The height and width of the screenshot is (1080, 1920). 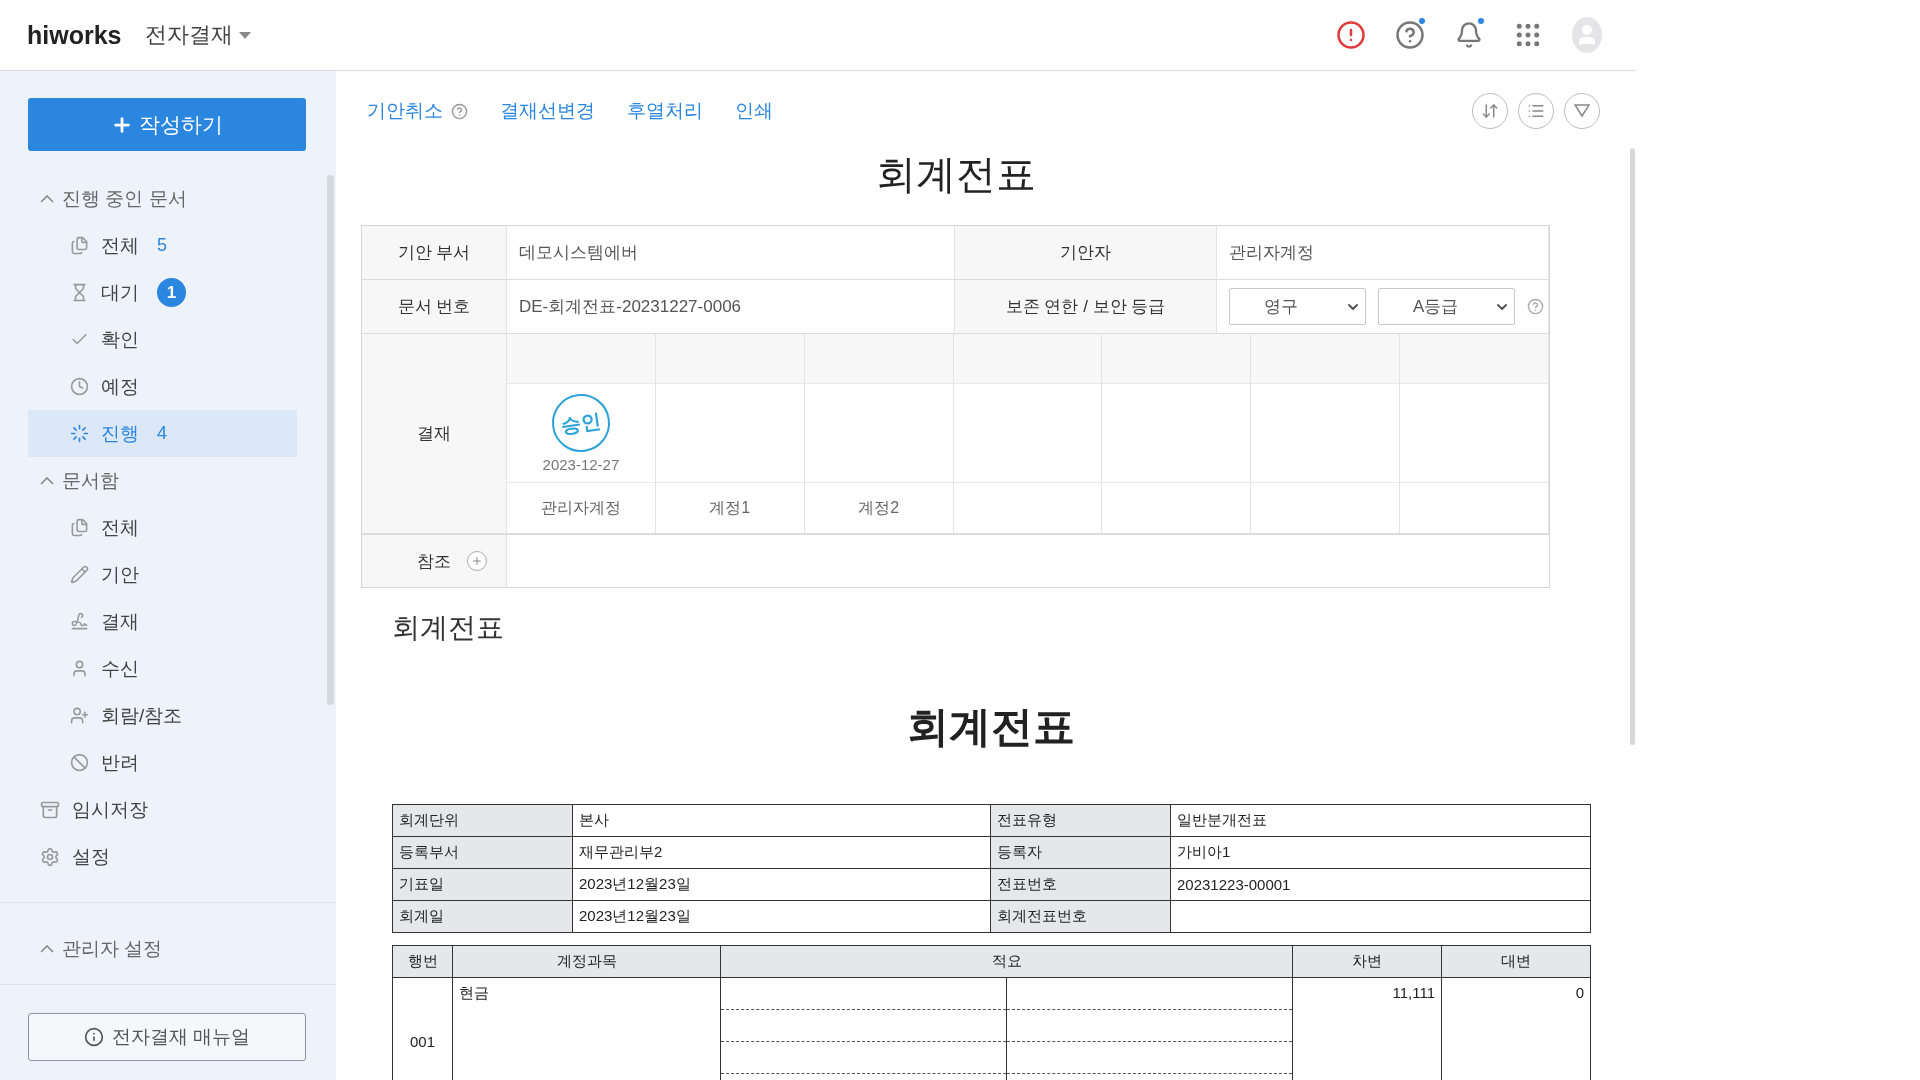 What do you see at coordinates (547, 111) in the screenshot?
I see `toolbar-link: 결재선변경` at bounding box center [547, 111].